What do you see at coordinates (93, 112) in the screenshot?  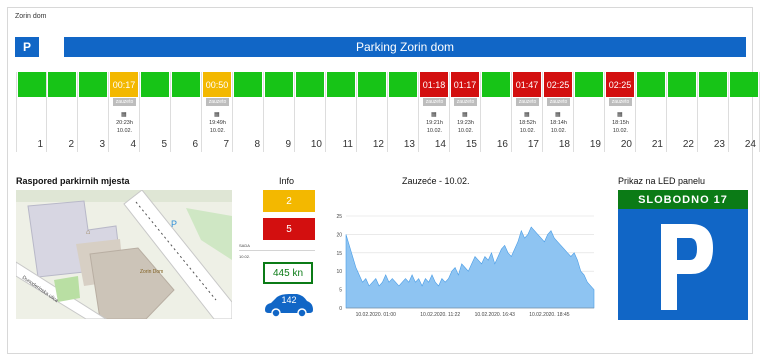 I see `parking-spot-3: 3` at bounding box center [93, 112].